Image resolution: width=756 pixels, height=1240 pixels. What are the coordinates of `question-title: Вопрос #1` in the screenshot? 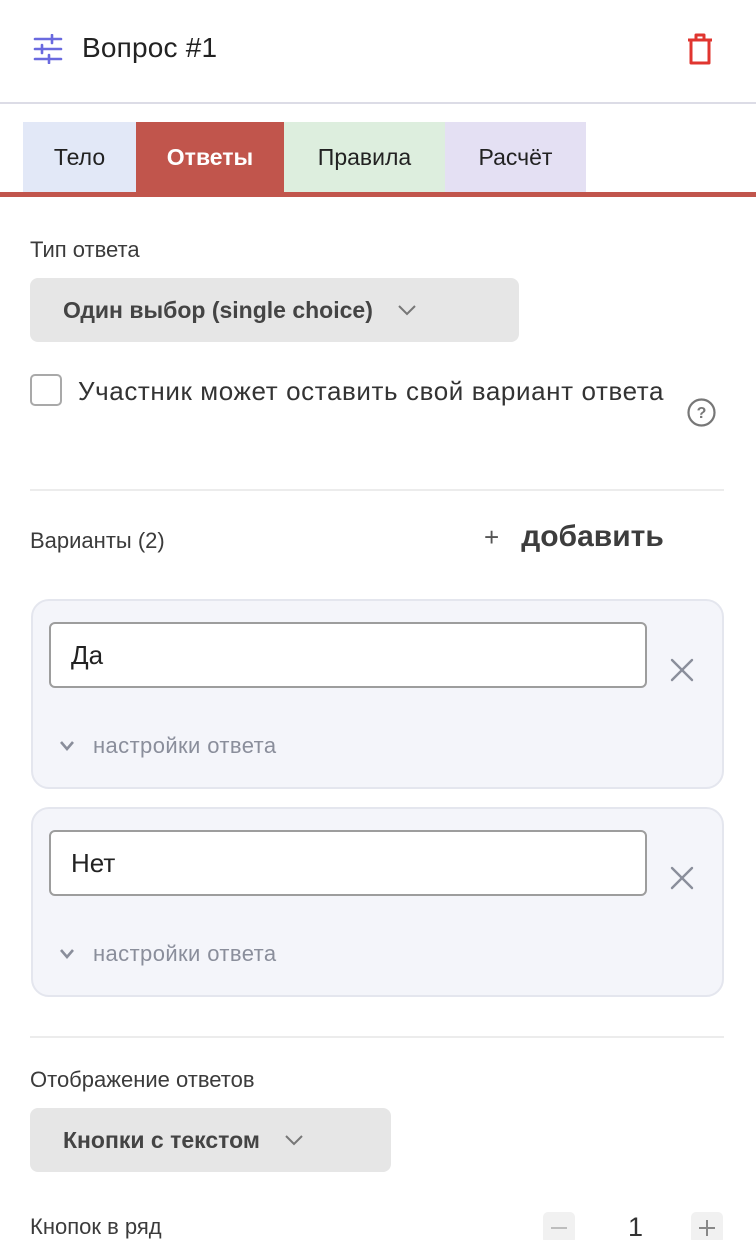 It's located at (150, 47).